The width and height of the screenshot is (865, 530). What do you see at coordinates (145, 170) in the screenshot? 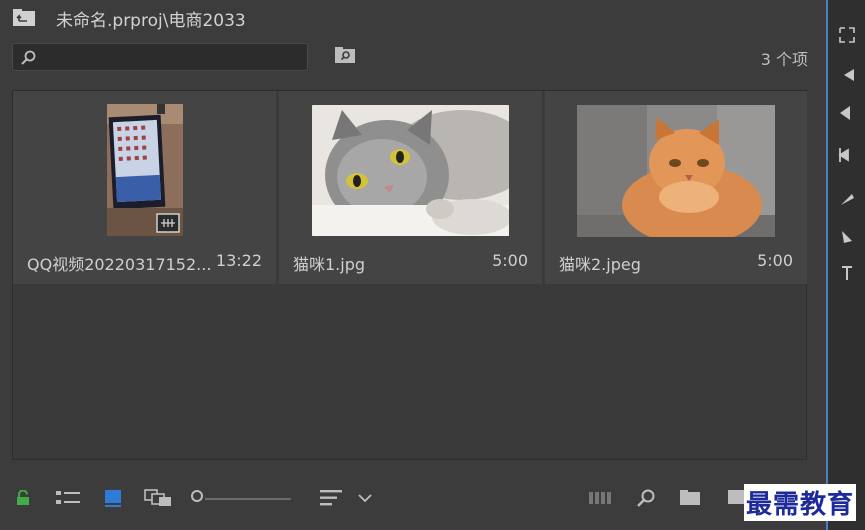
I see `video-screen-thumbnail` at bounding box center [145, 170].